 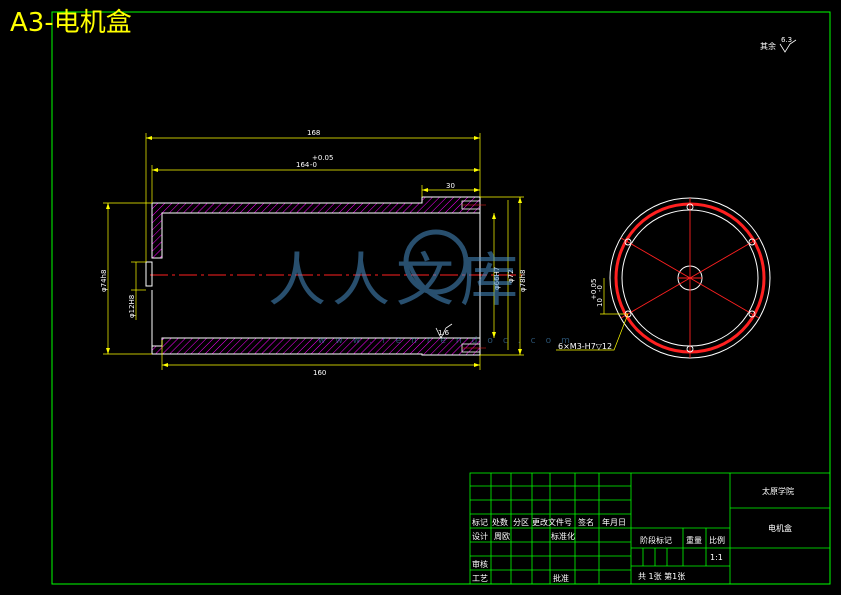 What do you see at coordinates (104, 281) in the screenshot?
I see `dim-left-diameter: φ74h8` at bounding box center [104, 281].